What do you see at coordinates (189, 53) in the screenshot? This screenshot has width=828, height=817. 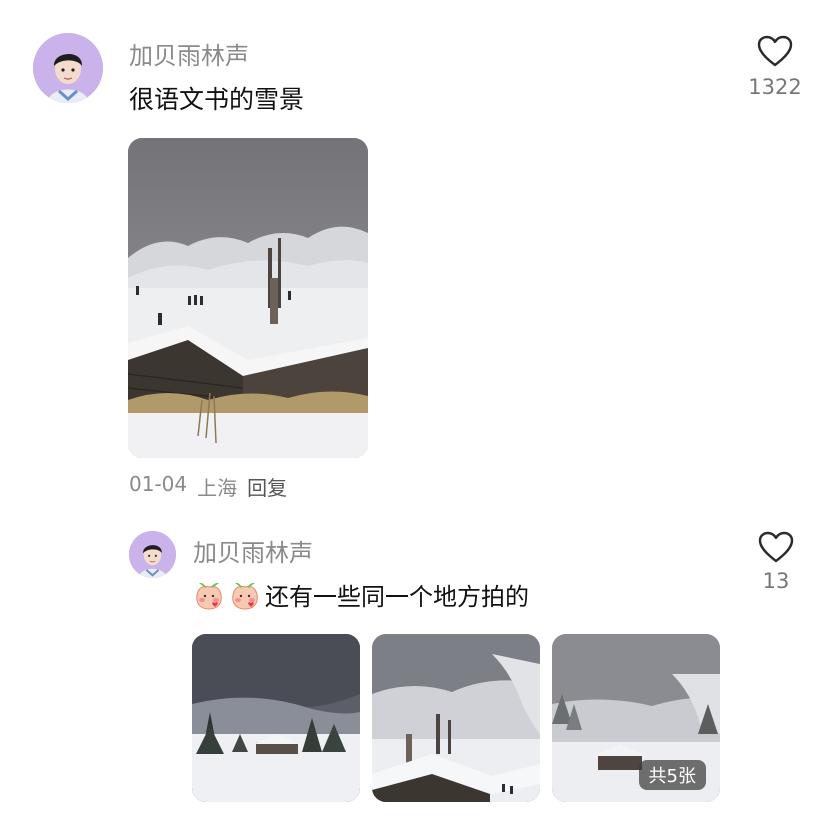 I see `comment-username: 加贝雨林声` at bounding box center [189, 53].